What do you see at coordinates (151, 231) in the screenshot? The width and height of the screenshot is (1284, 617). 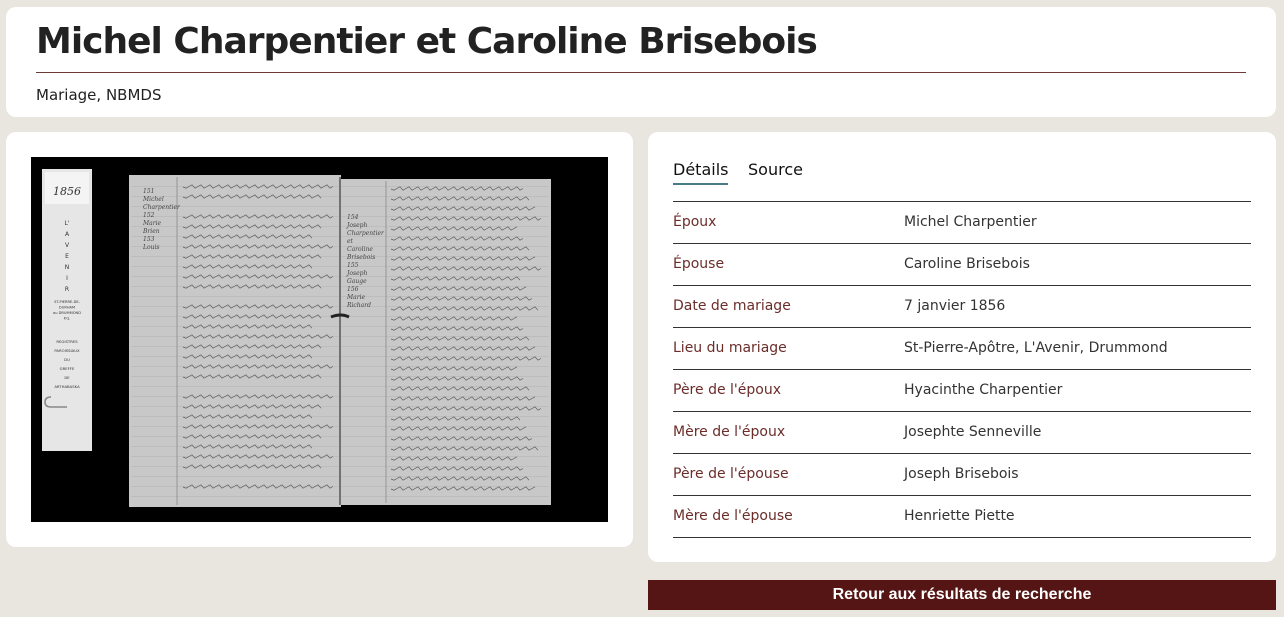 I see `register-margin-note: Brien` at bounding box center [151, 231].